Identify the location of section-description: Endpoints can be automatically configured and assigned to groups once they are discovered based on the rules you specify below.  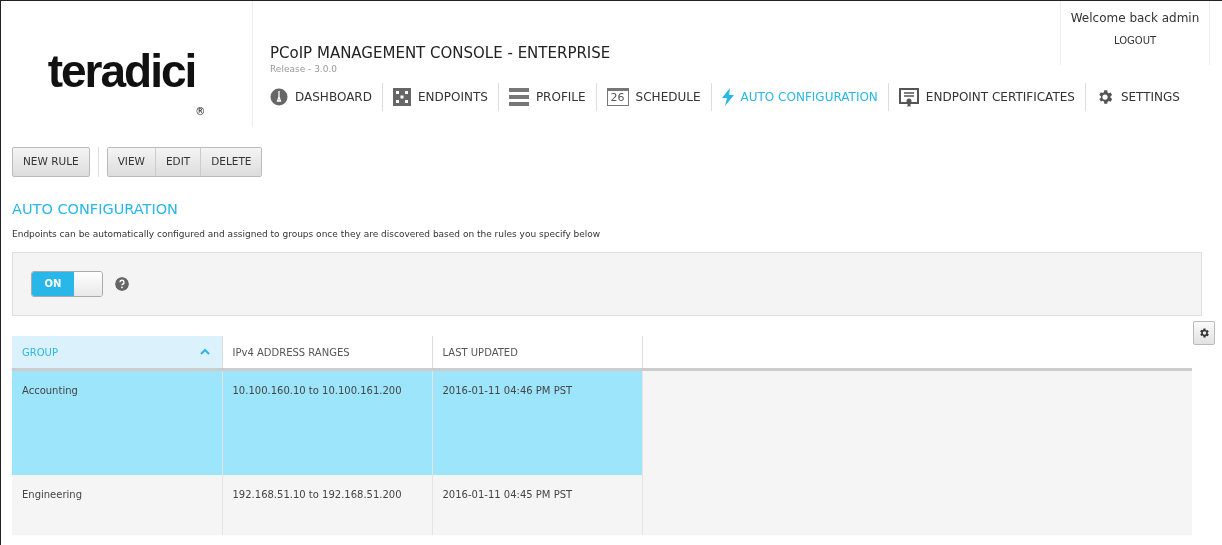
(307, 235).